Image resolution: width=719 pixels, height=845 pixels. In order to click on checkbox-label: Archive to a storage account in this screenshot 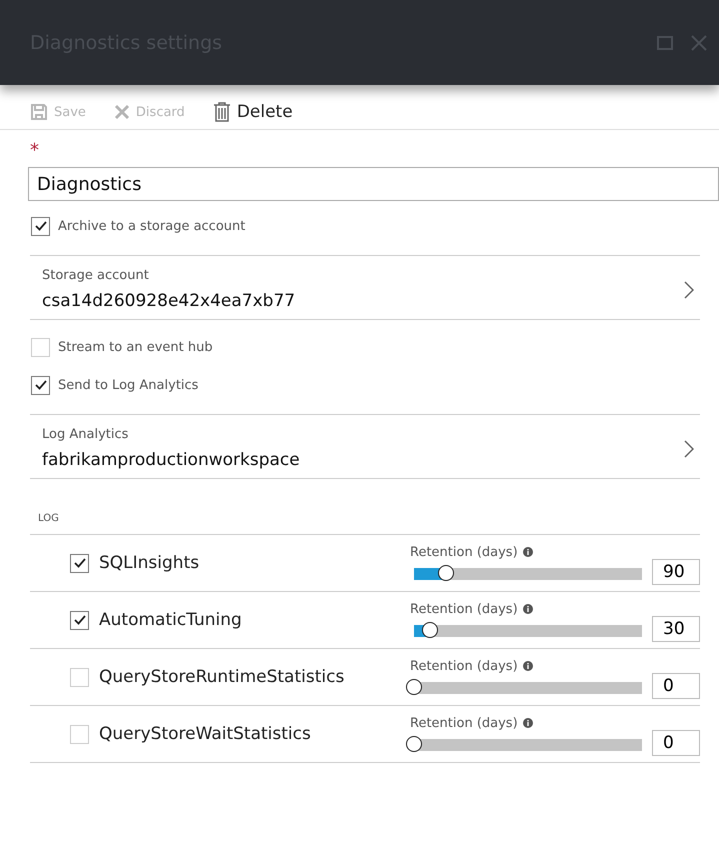, I will do `click(152, 226)`.